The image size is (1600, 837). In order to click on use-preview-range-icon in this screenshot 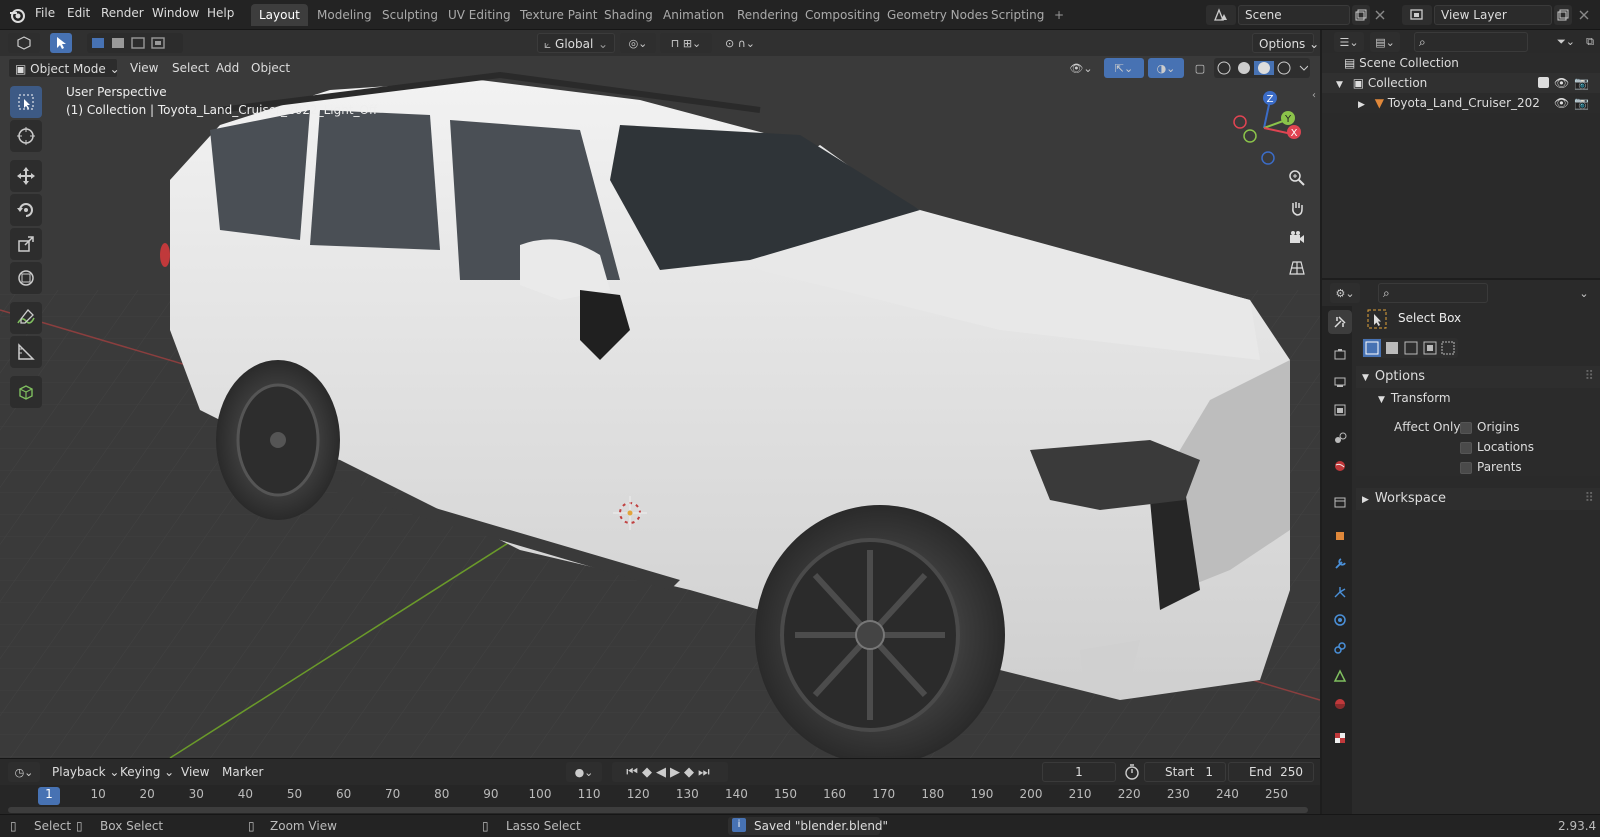, I will do `click(1132, 772)`.